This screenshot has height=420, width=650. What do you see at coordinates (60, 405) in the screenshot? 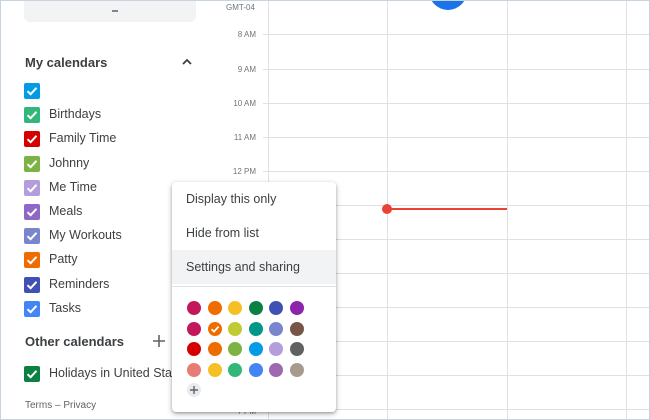
I see `terms-privacy-links: Terms – Privacy` at bounding box center [60, 405].